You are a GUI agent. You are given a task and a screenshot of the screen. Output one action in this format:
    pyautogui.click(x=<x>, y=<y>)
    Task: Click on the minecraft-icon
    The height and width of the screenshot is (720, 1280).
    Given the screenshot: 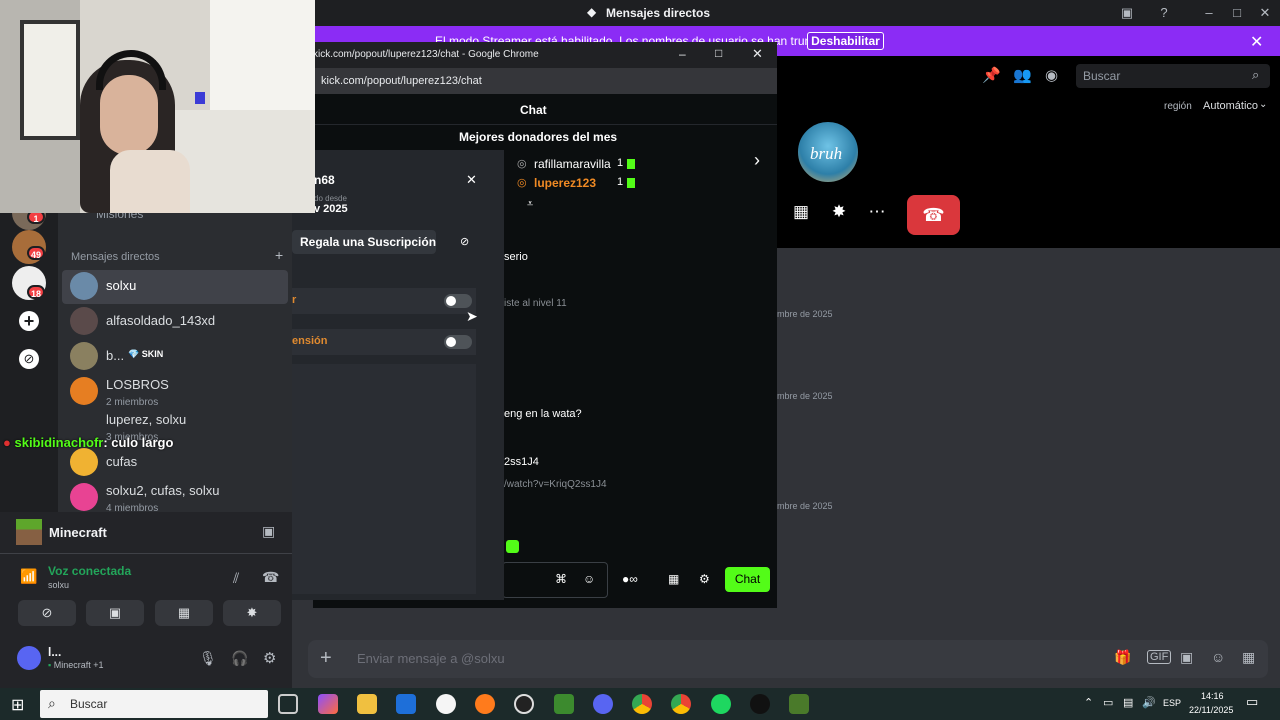 What is the action you would take?
    pyautogui.click(x=564, y=704)
    